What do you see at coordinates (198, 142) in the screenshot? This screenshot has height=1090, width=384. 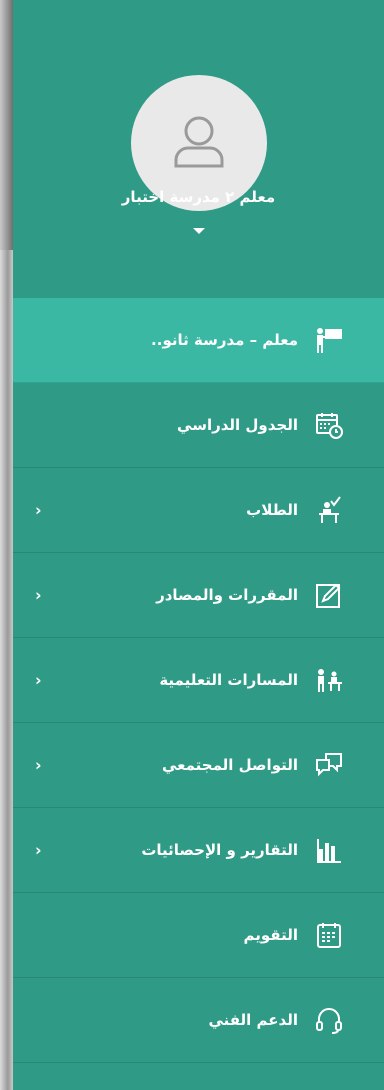 I see `user-icon` at bounding box center [198, 142].